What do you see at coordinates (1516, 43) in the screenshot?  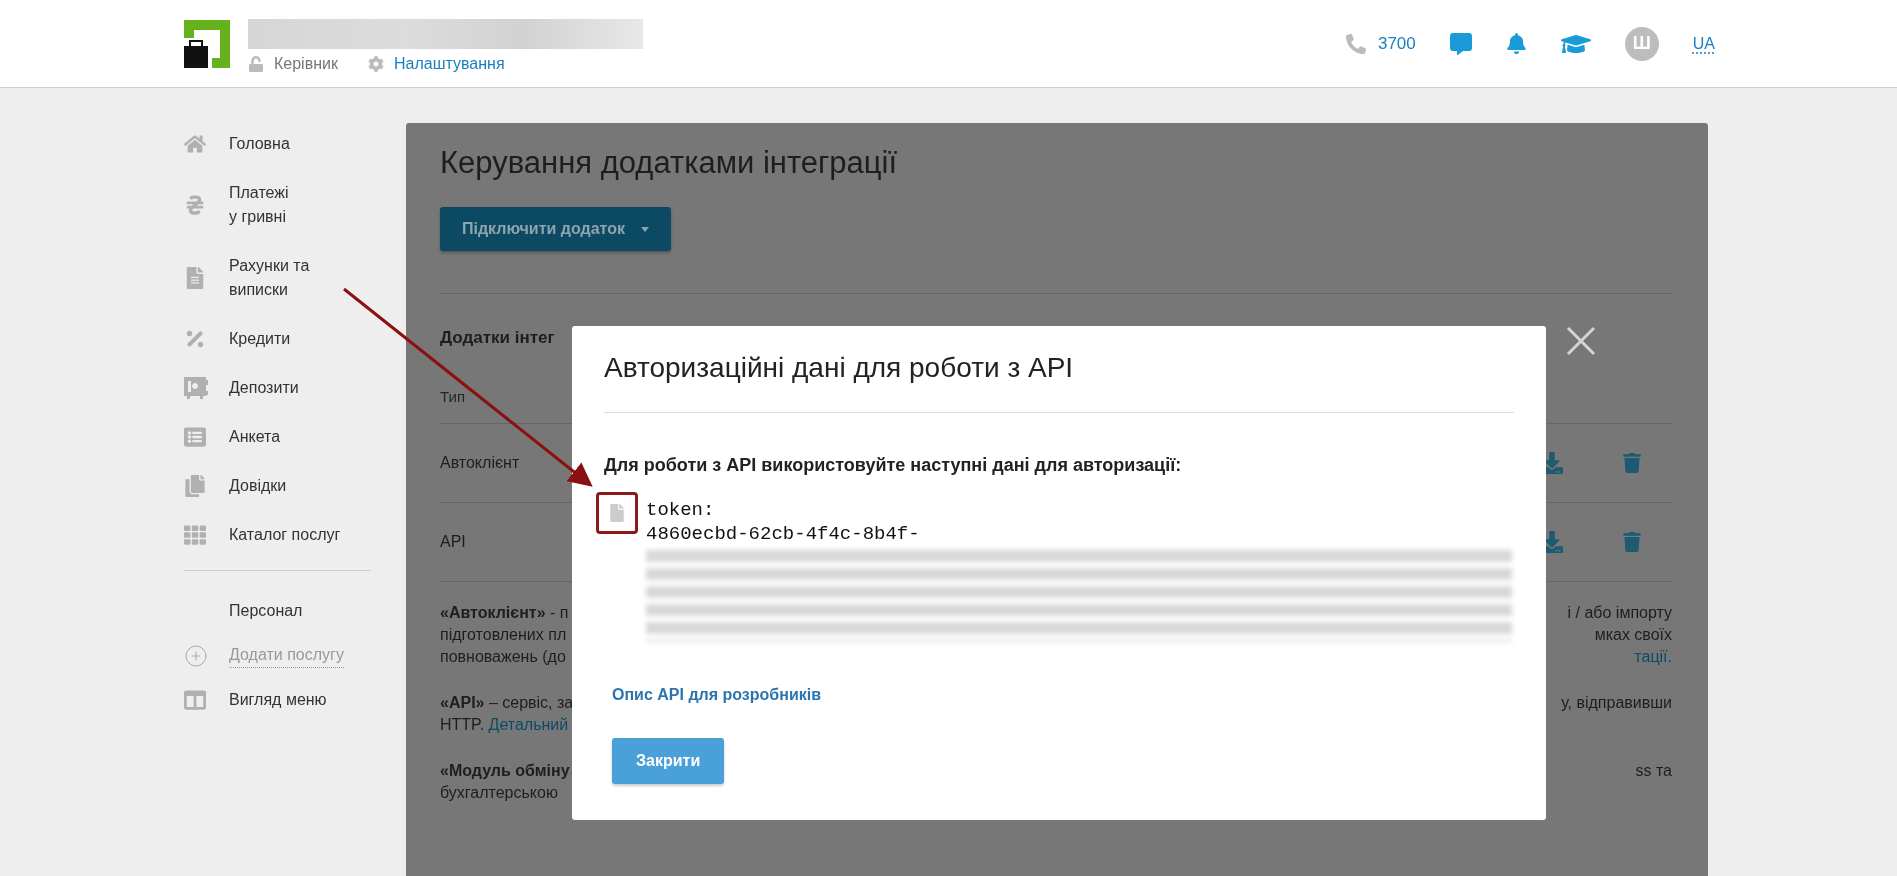 I see `notifications-icon` at bounding box center [1516, 43].